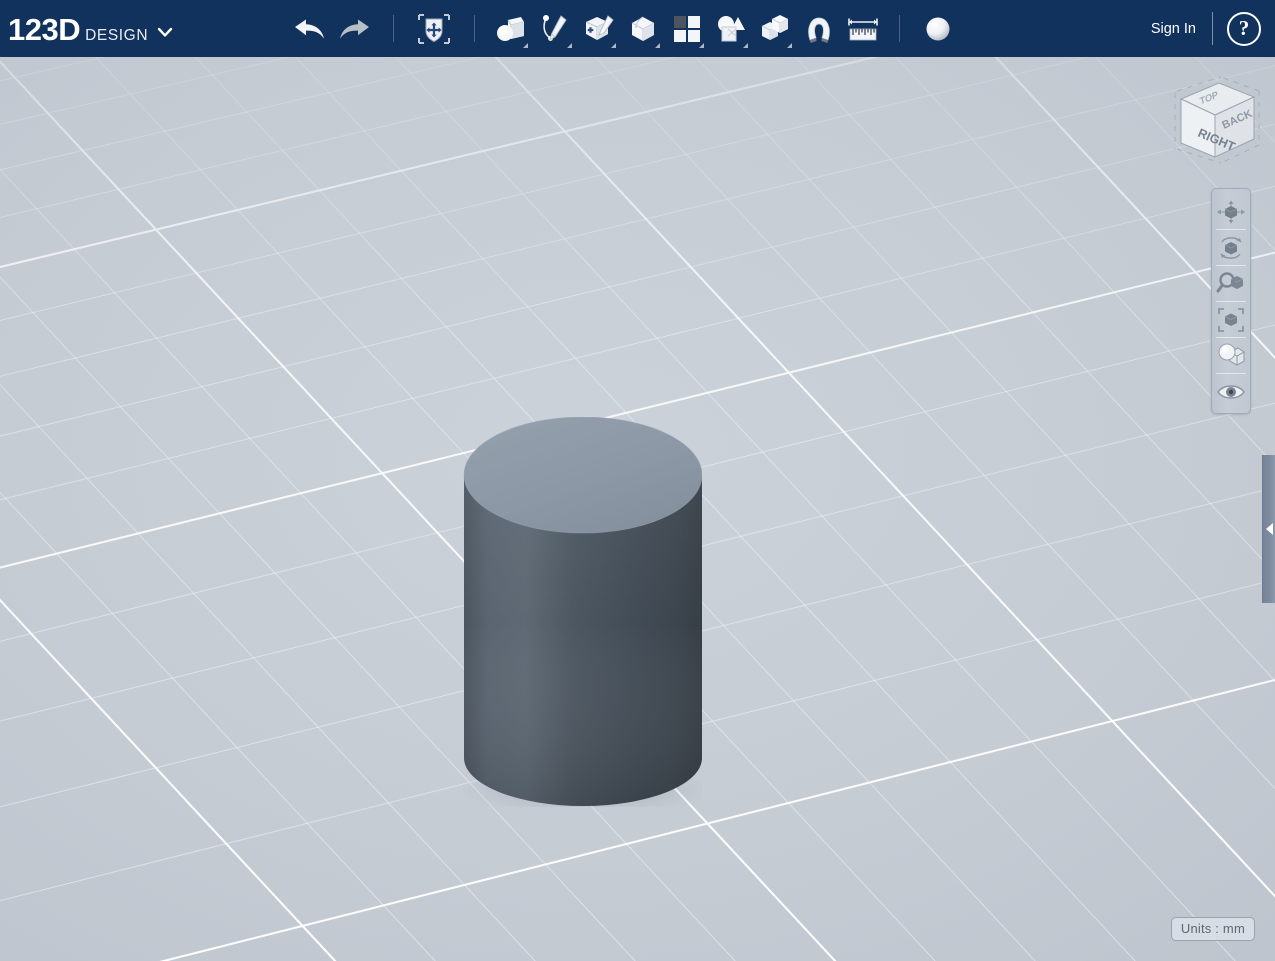 The image size is (1275, 961). I want to click on nav-pan-button, so click(1231, 211).